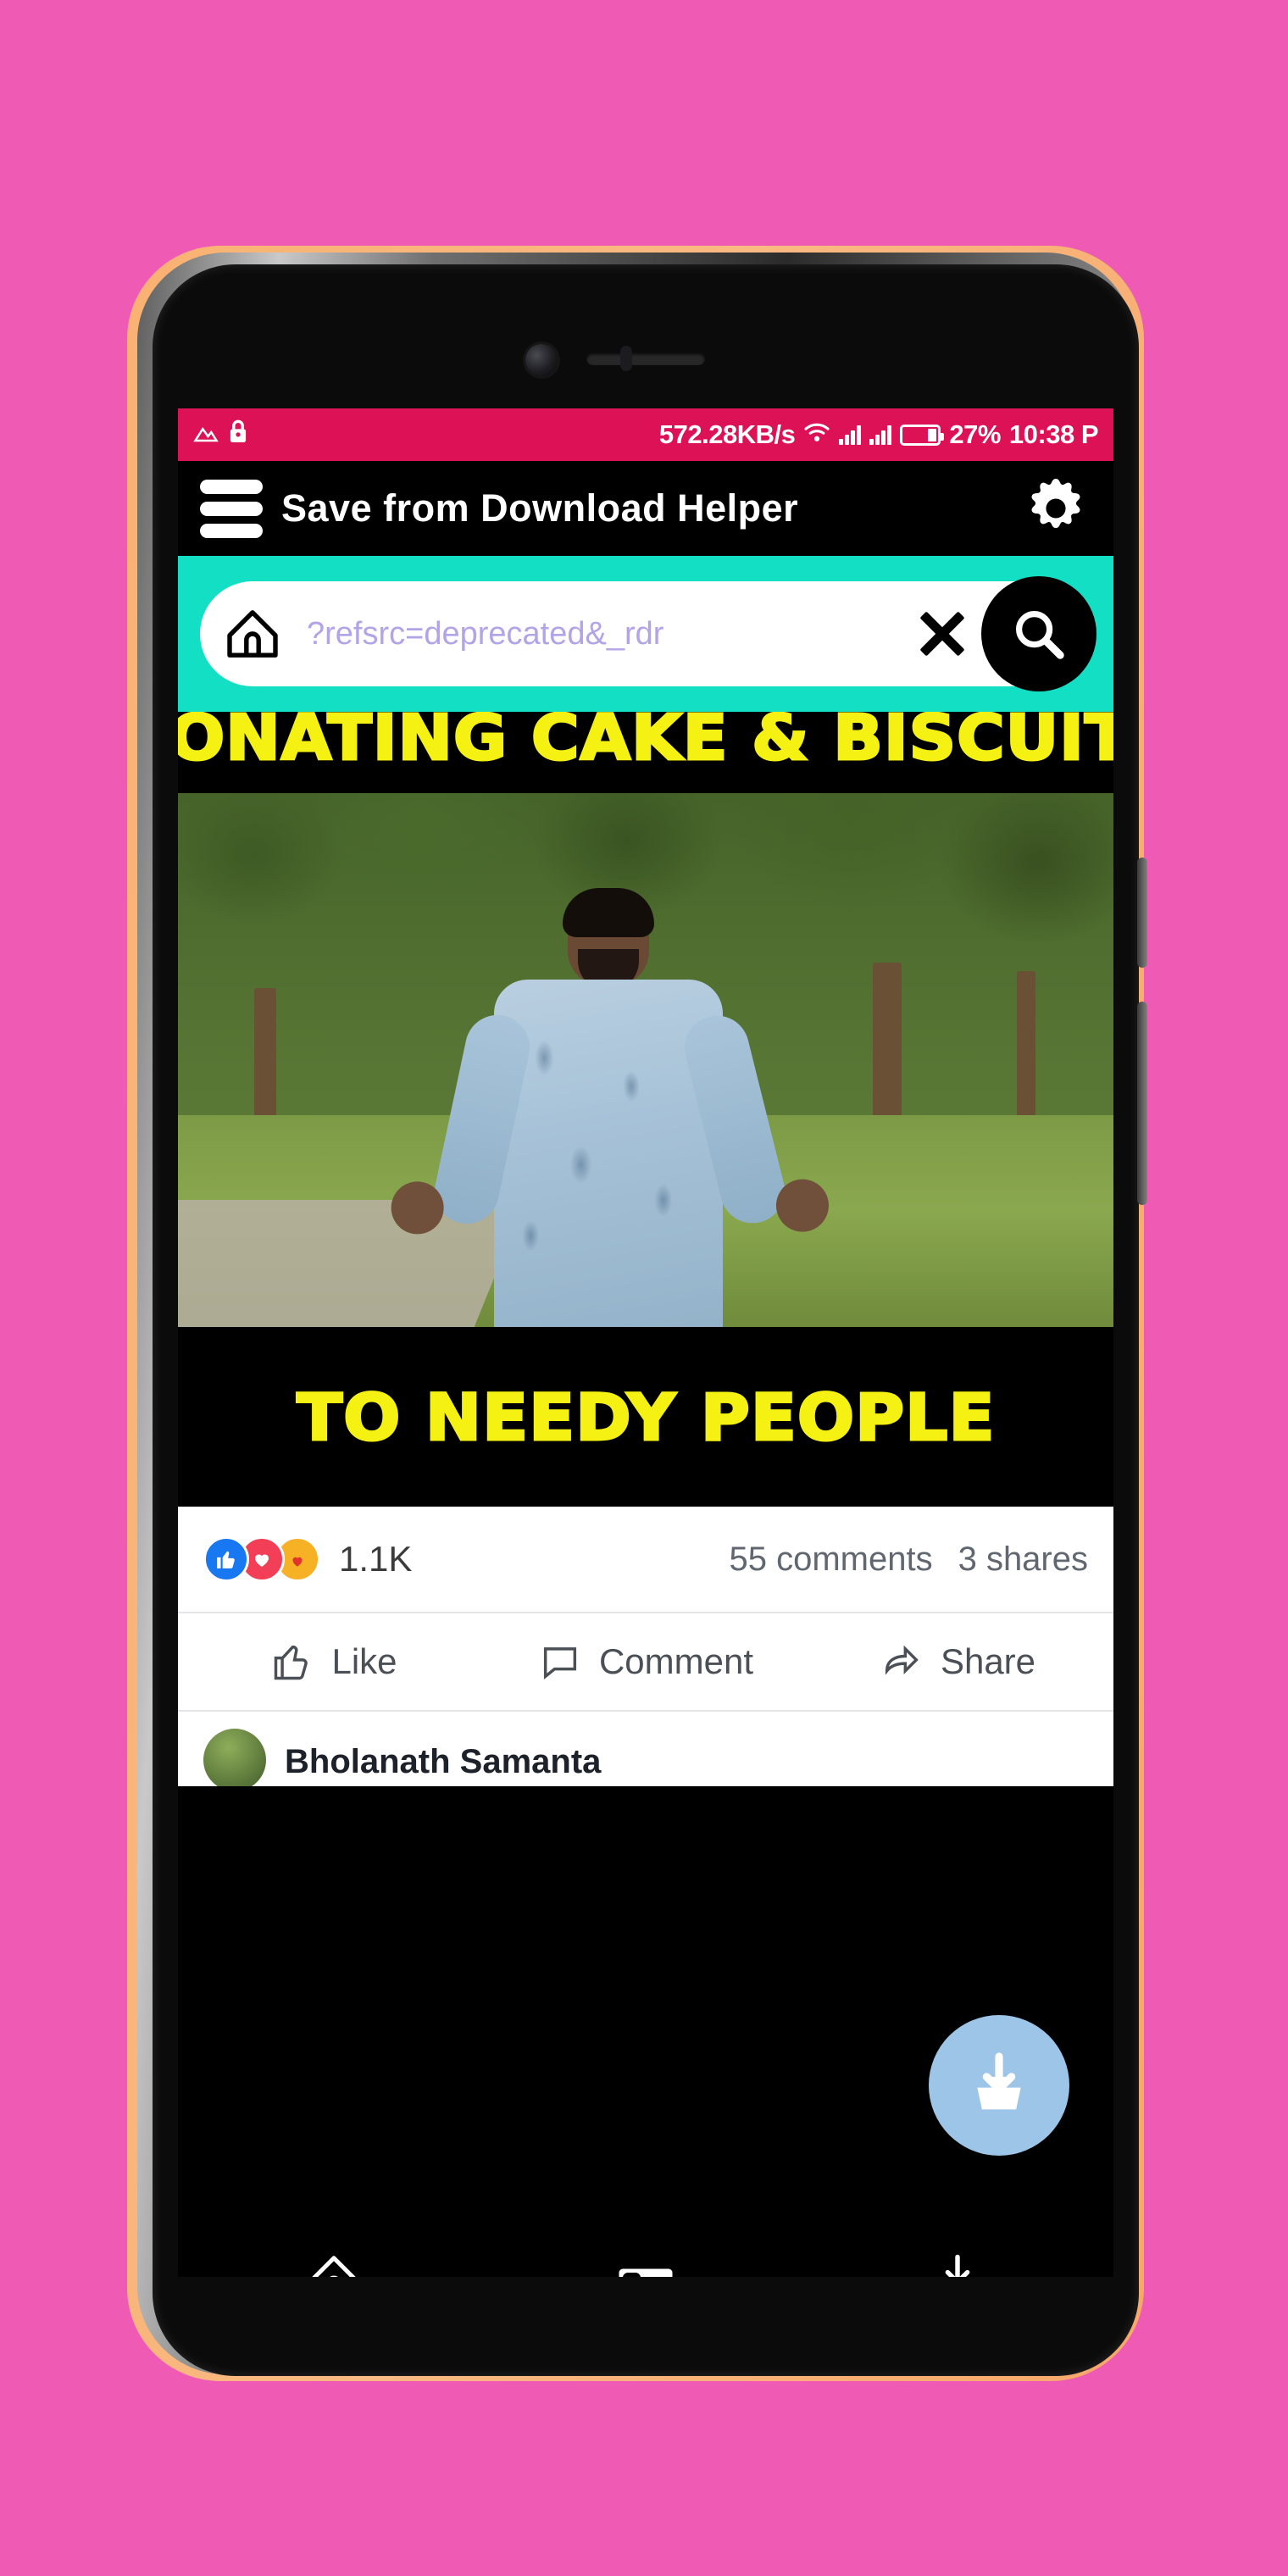 The image size is (1288, 2576). Describe the element at coordinates (922, 435) in the screenshot. I see `battery-icon` at that location.